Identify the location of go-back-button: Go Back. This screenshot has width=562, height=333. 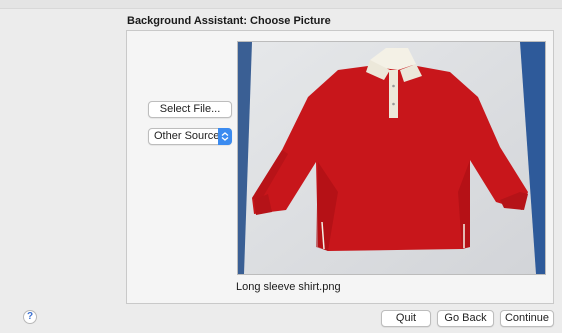
(465, 318).